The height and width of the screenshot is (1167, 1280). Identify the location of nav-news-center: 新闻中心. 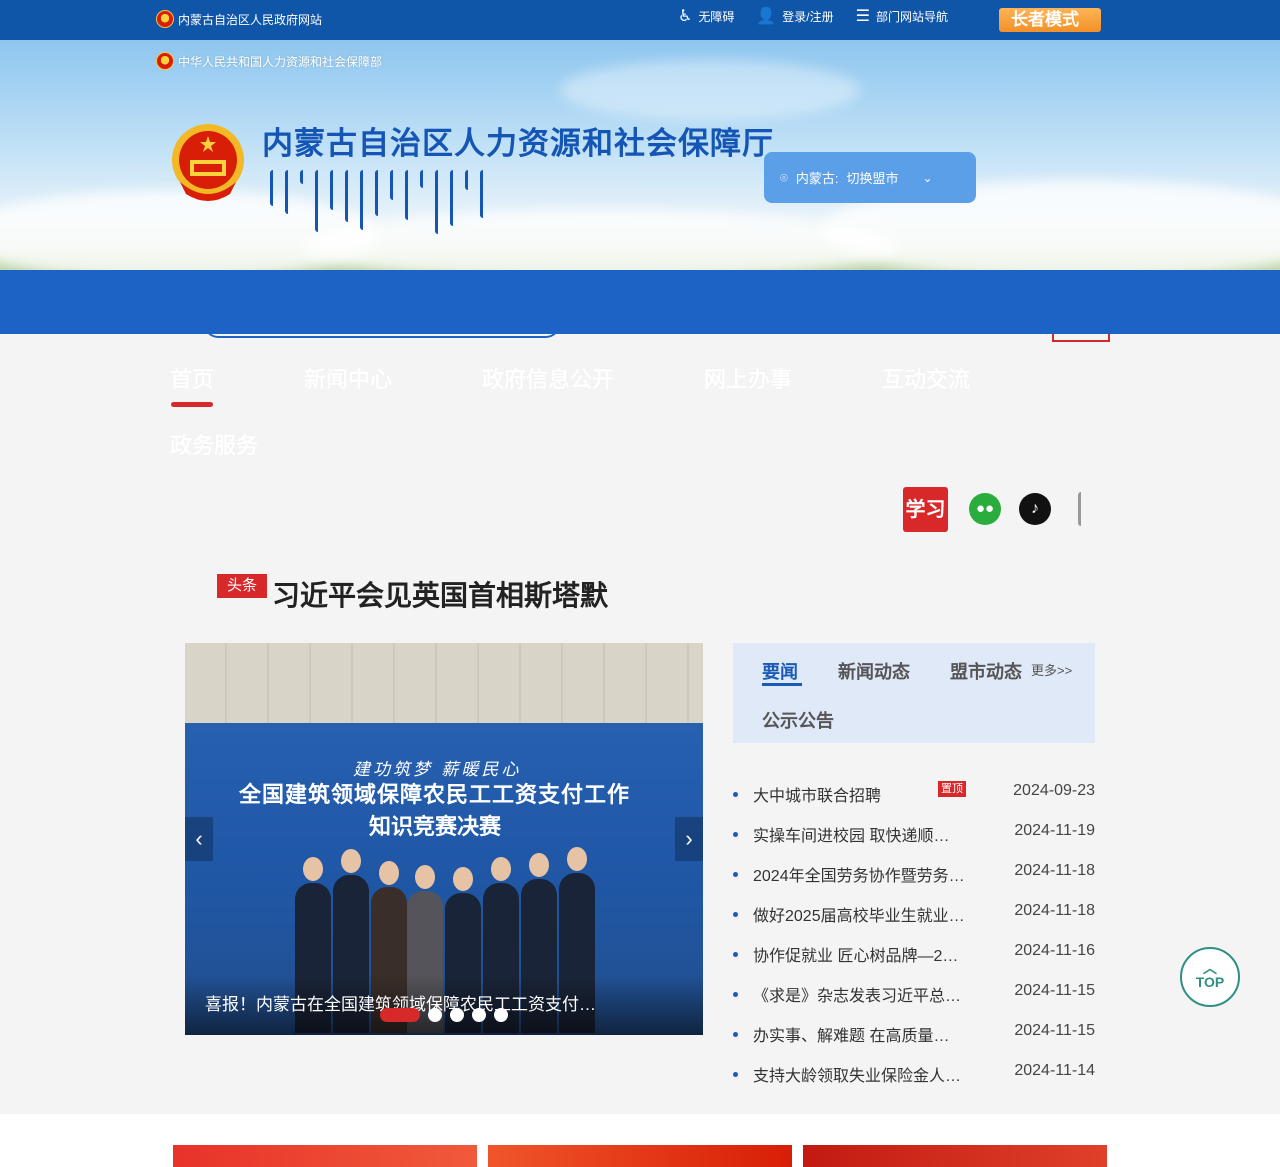
(348, 378).